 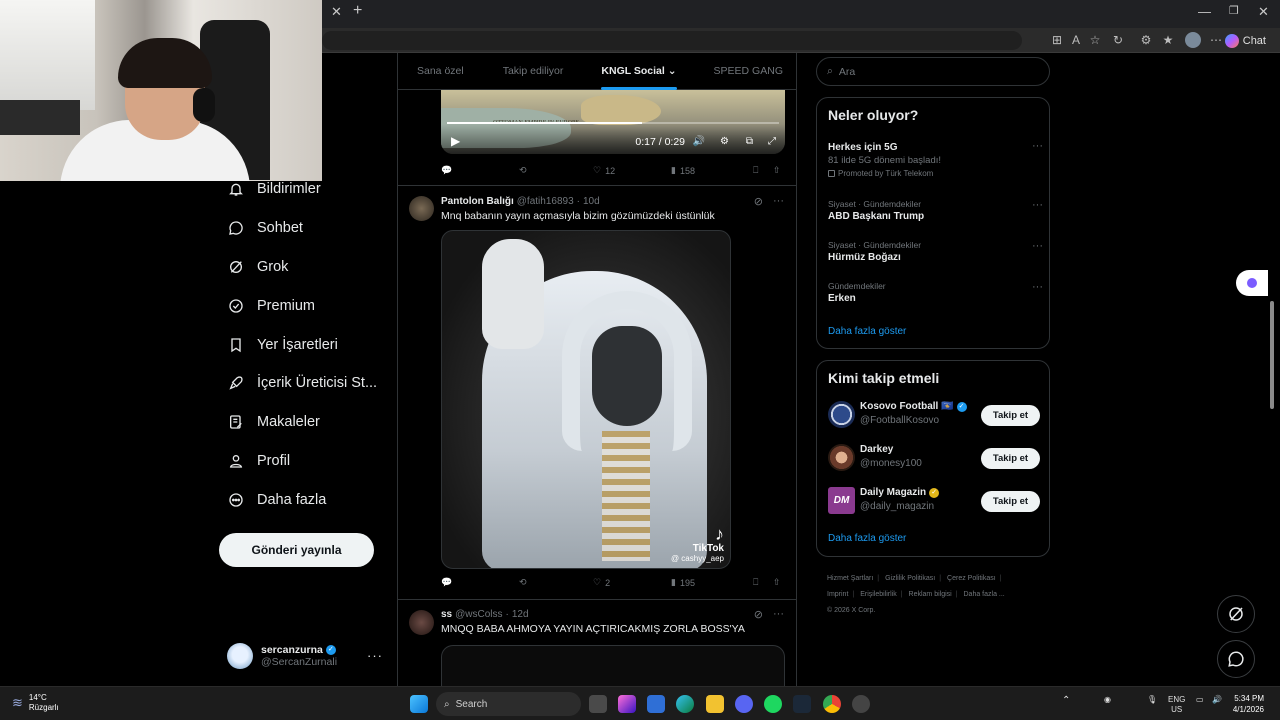 What do you see at coordinates (1236, 659) in the screenshot?
I see `messages-floating-button` at bounding box center [1236, 659].